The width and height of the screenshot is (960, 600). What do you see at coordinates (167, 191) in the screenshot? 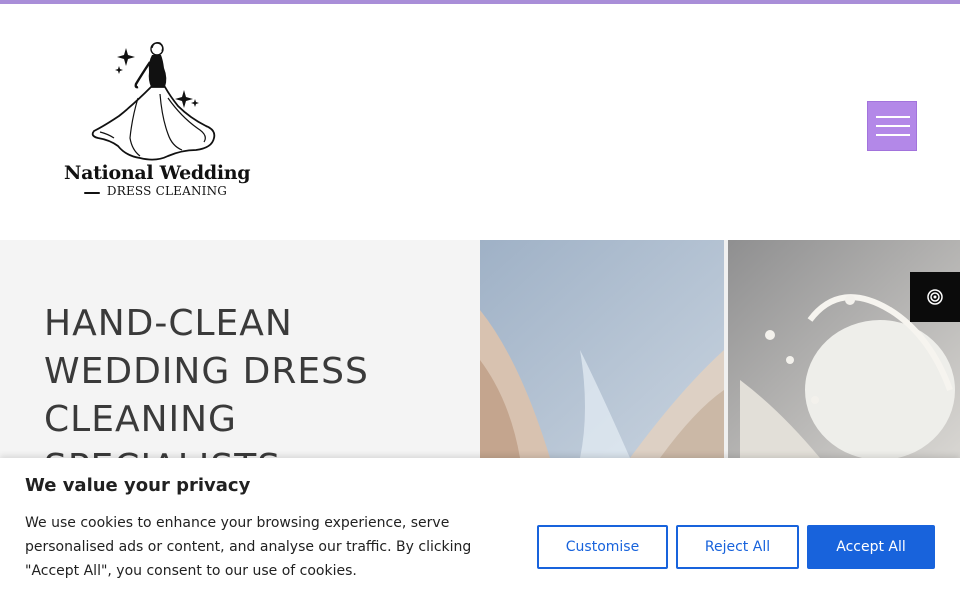
I see `logo-name-line2: DRESS CLEANING` at bounding box center [167, 191].